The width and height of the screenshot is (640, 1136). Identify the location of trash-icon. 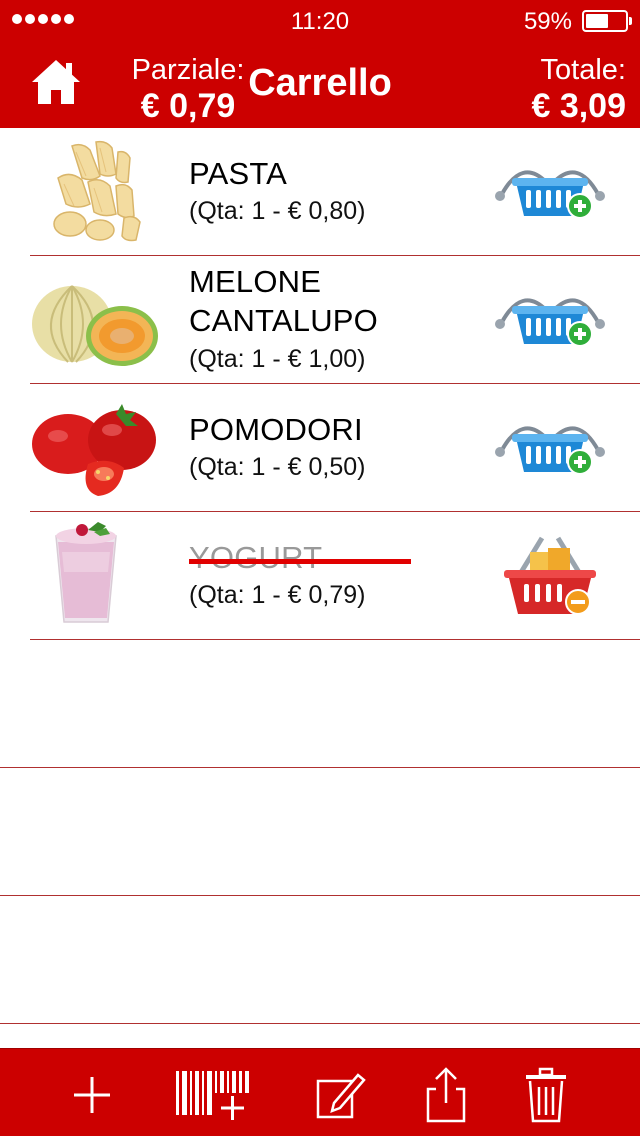
(546, 1095).